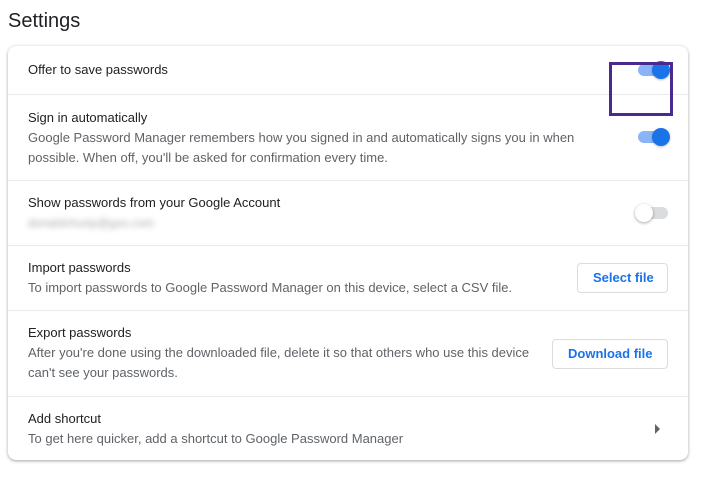 The image size is (704, 480). What do you see at coordinates (154, 202) in the screenshot?
I see `show-passwords-label: Show passwords from your Google Account` at bounding box center [154, 202].